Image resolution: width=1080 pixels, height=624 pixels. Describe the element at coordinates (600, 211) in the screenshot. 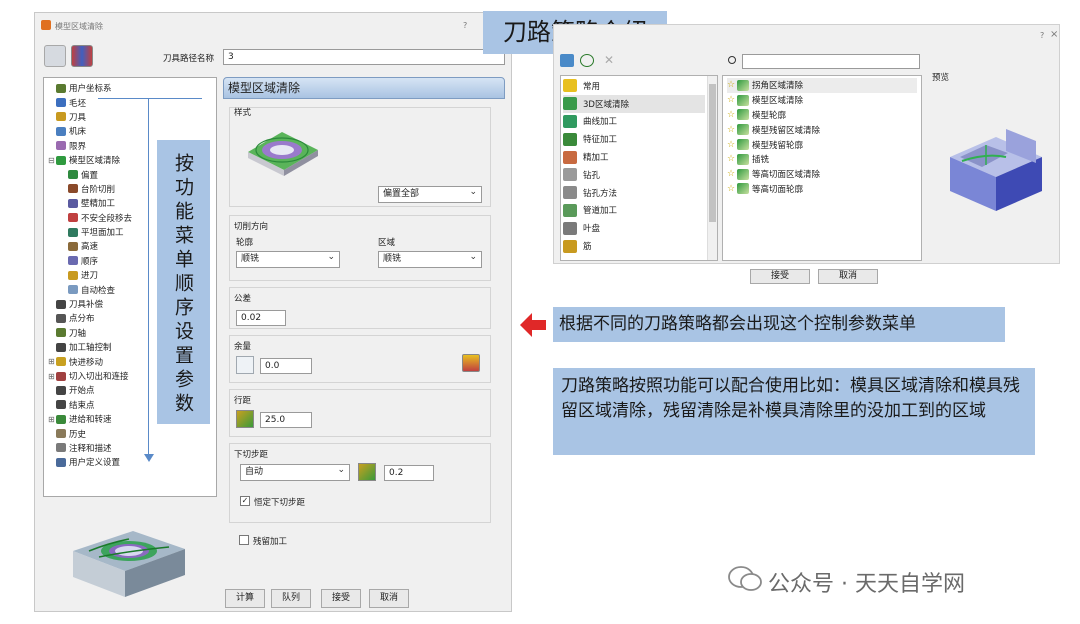

I see `category-label: 管道加工` at that location.